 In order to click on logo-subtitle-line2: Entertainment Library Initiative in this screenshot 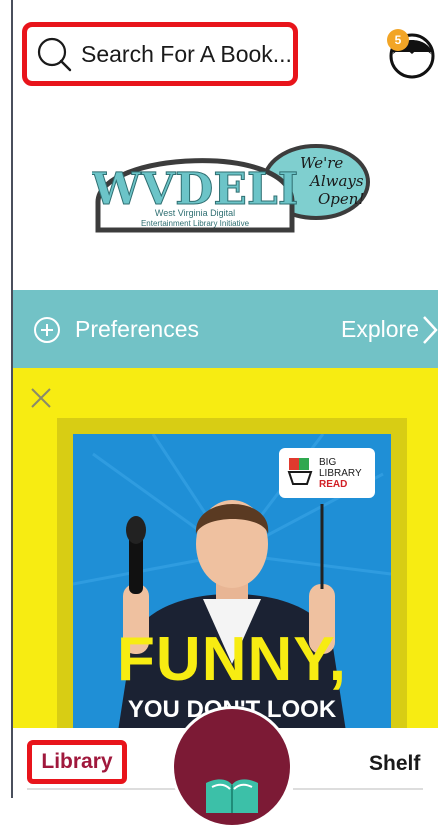, I will do `click(195, 223)`.